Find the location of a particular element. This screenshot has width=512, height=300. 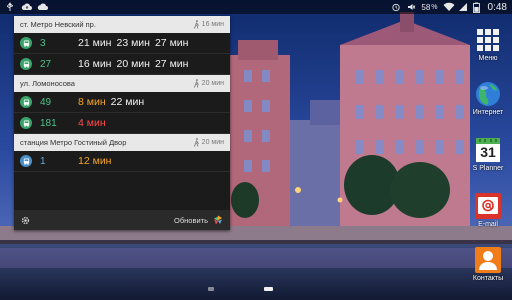

internet-label: Интернет is located at coordinates (488, 112).